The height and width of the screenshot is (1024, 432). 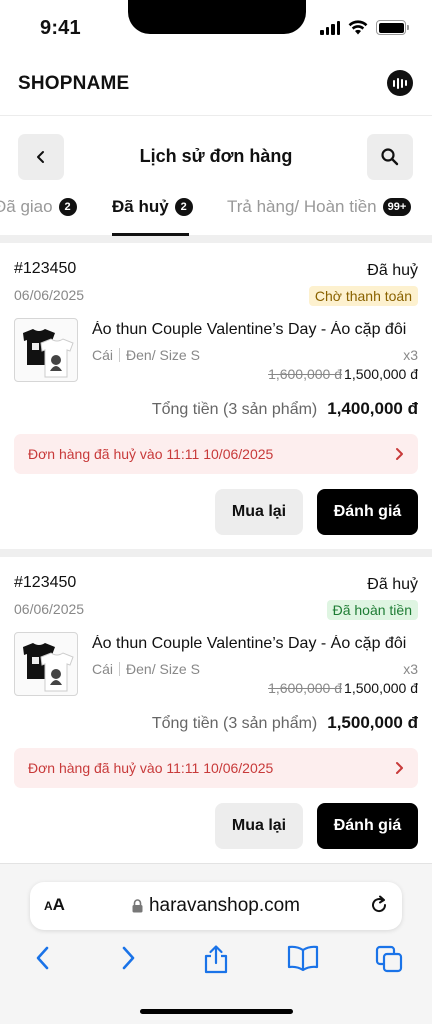 What do you see at coordinates (358, 27) in the screenshot?
I see `wifi-icon` at bounding box center [358, 27].